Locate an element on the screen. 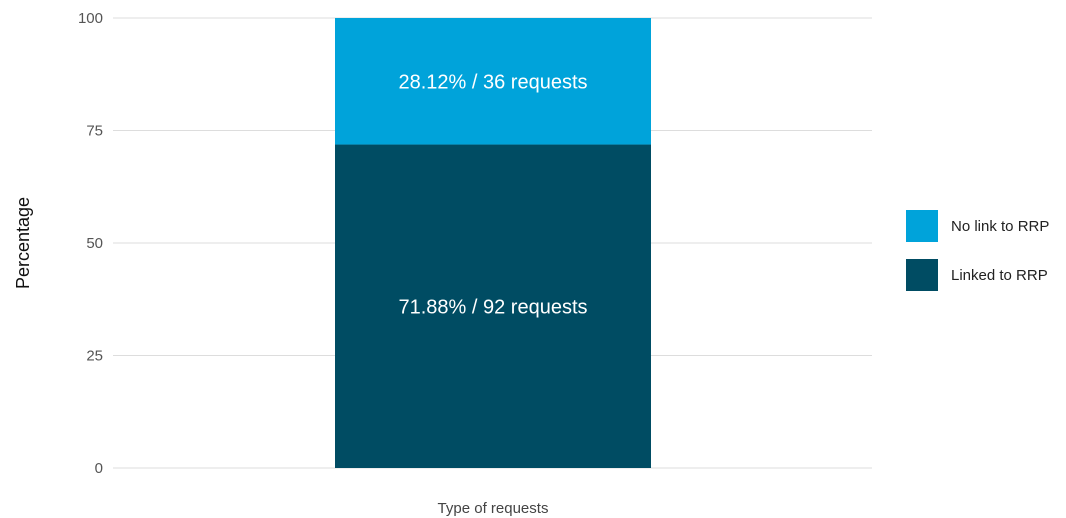 Image resolution: width=1066 pixels, height=518 pixels. x-axis-title: Type of requests is located at coordinates (493, 508).